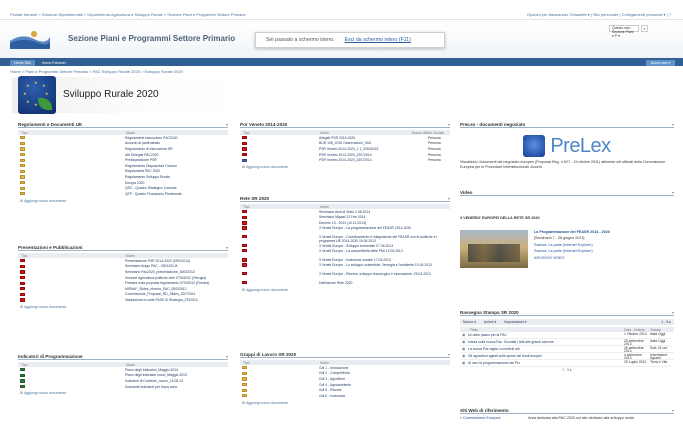 The width and height of the screenshot is (683, 430). Describe the element at coordinates (373, 149) in the screenshot. I see `document-name: PSR Veneto 2014-2020_1.1_20042015` at that location.